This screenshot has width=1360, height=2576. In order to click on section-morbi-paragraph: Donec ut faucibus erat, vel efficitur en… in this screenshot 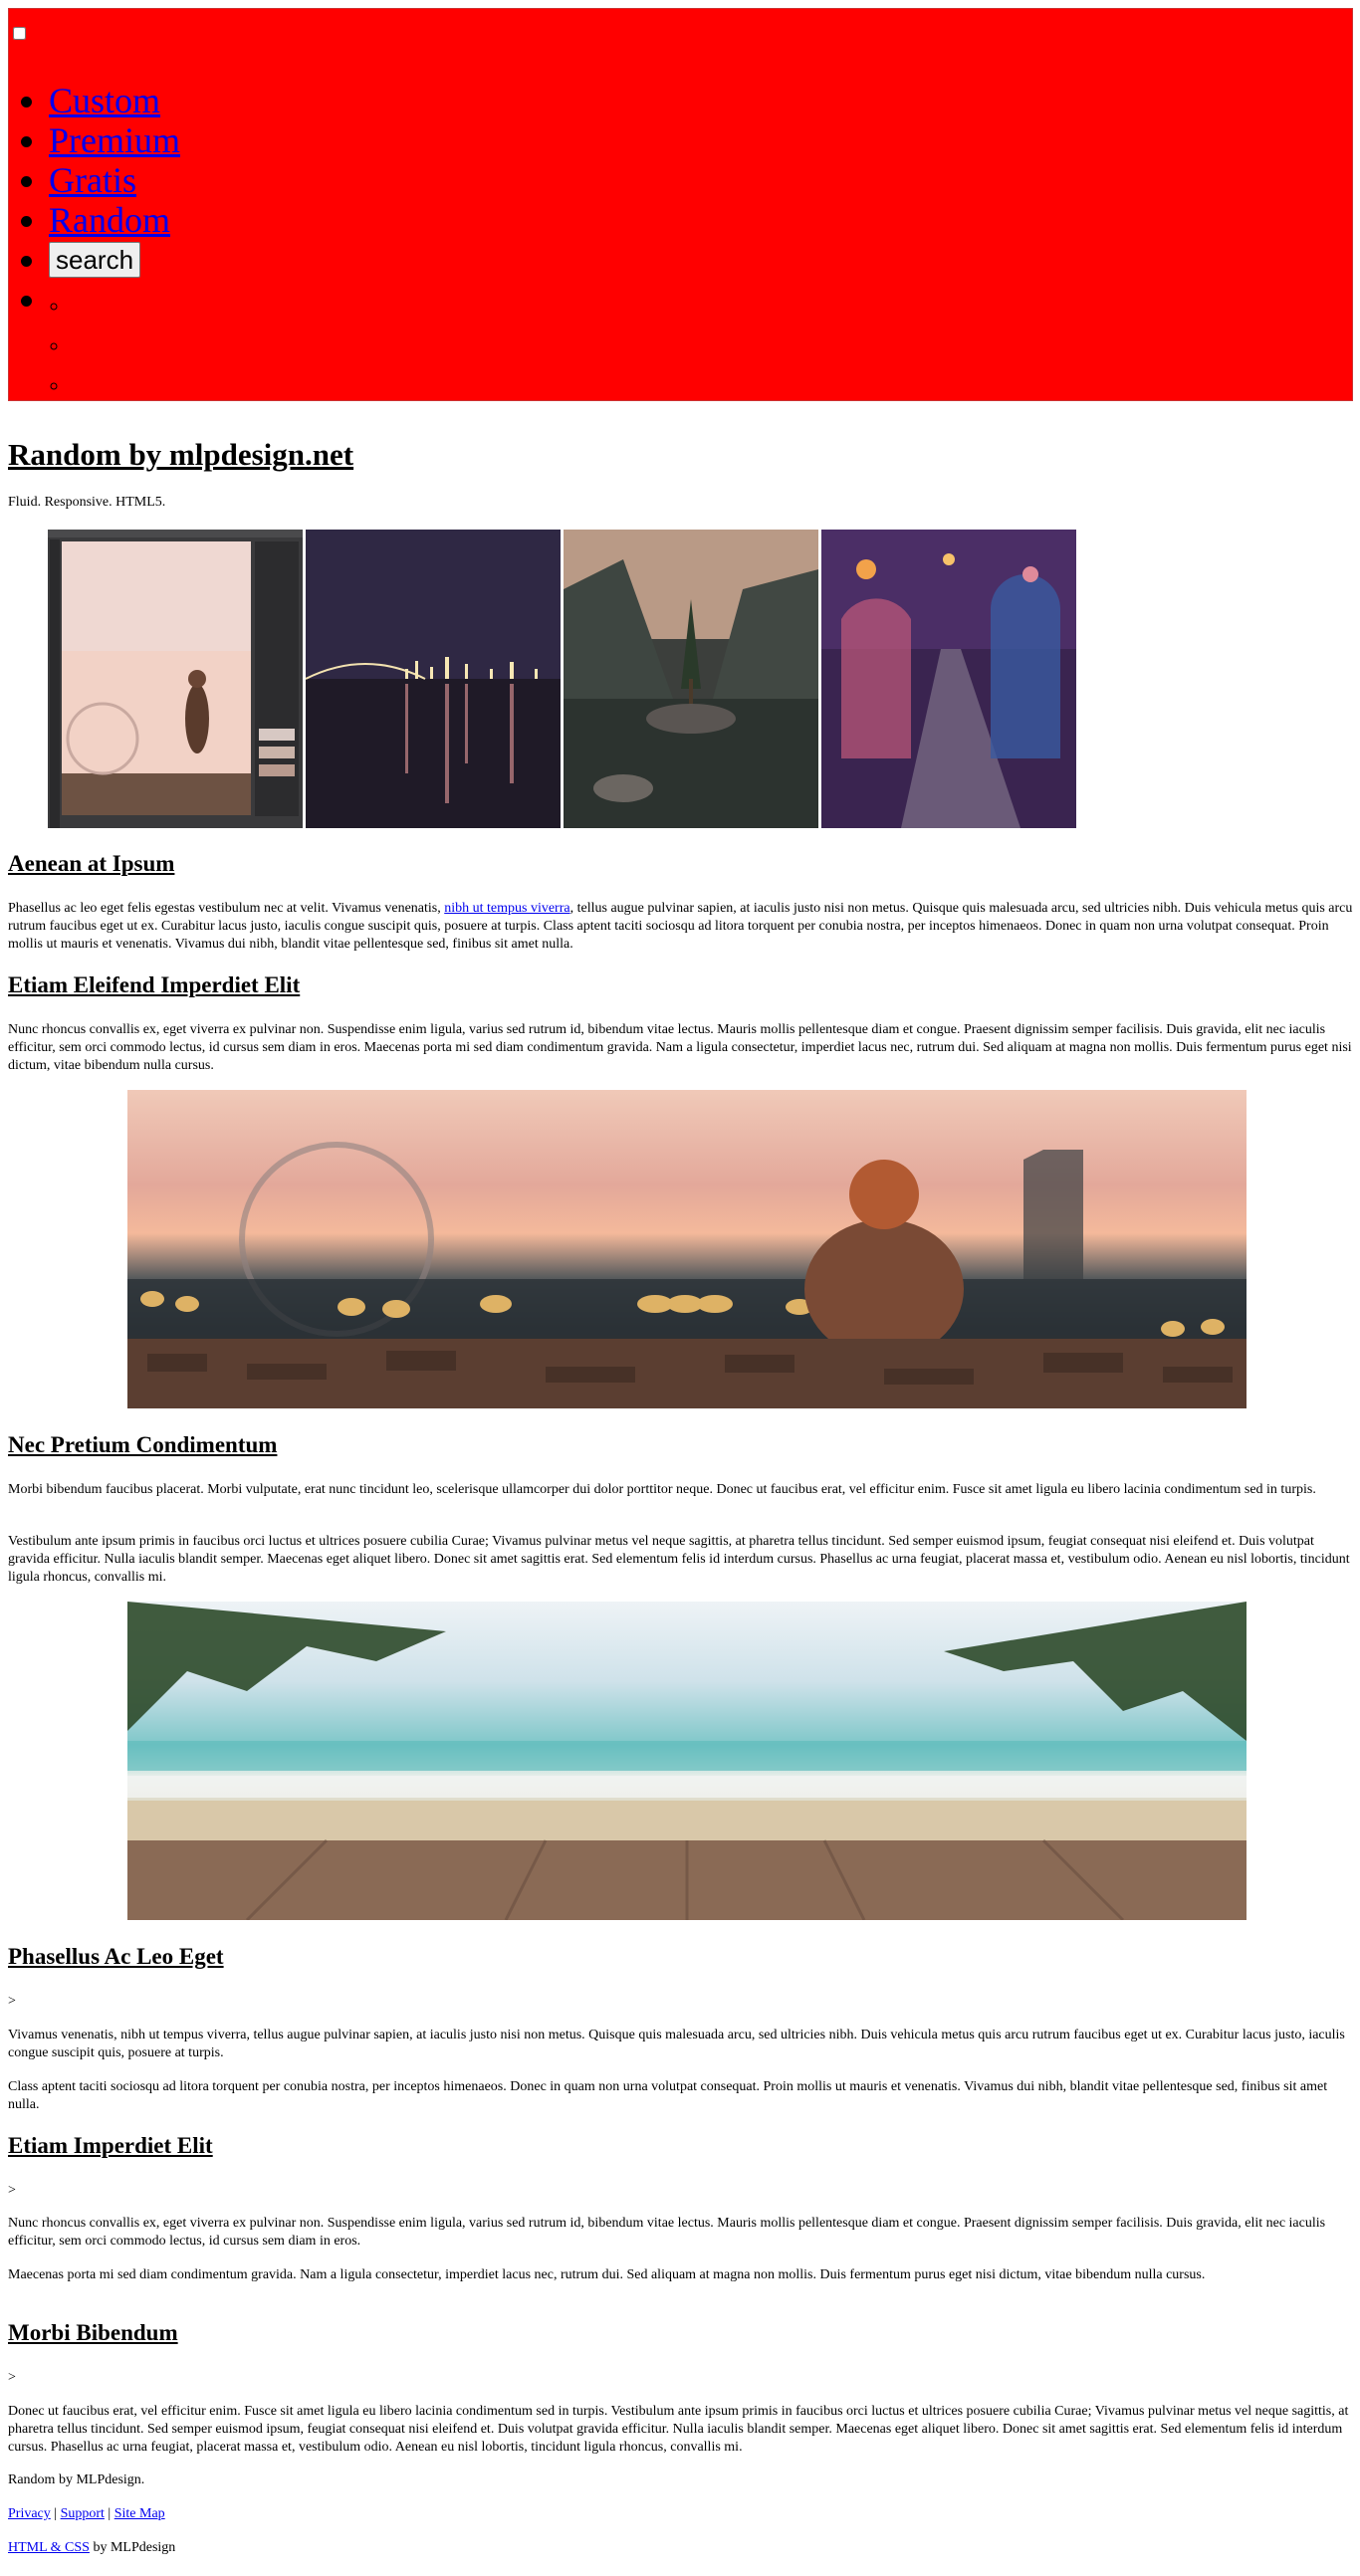, I will do `click(678, 2429)`.